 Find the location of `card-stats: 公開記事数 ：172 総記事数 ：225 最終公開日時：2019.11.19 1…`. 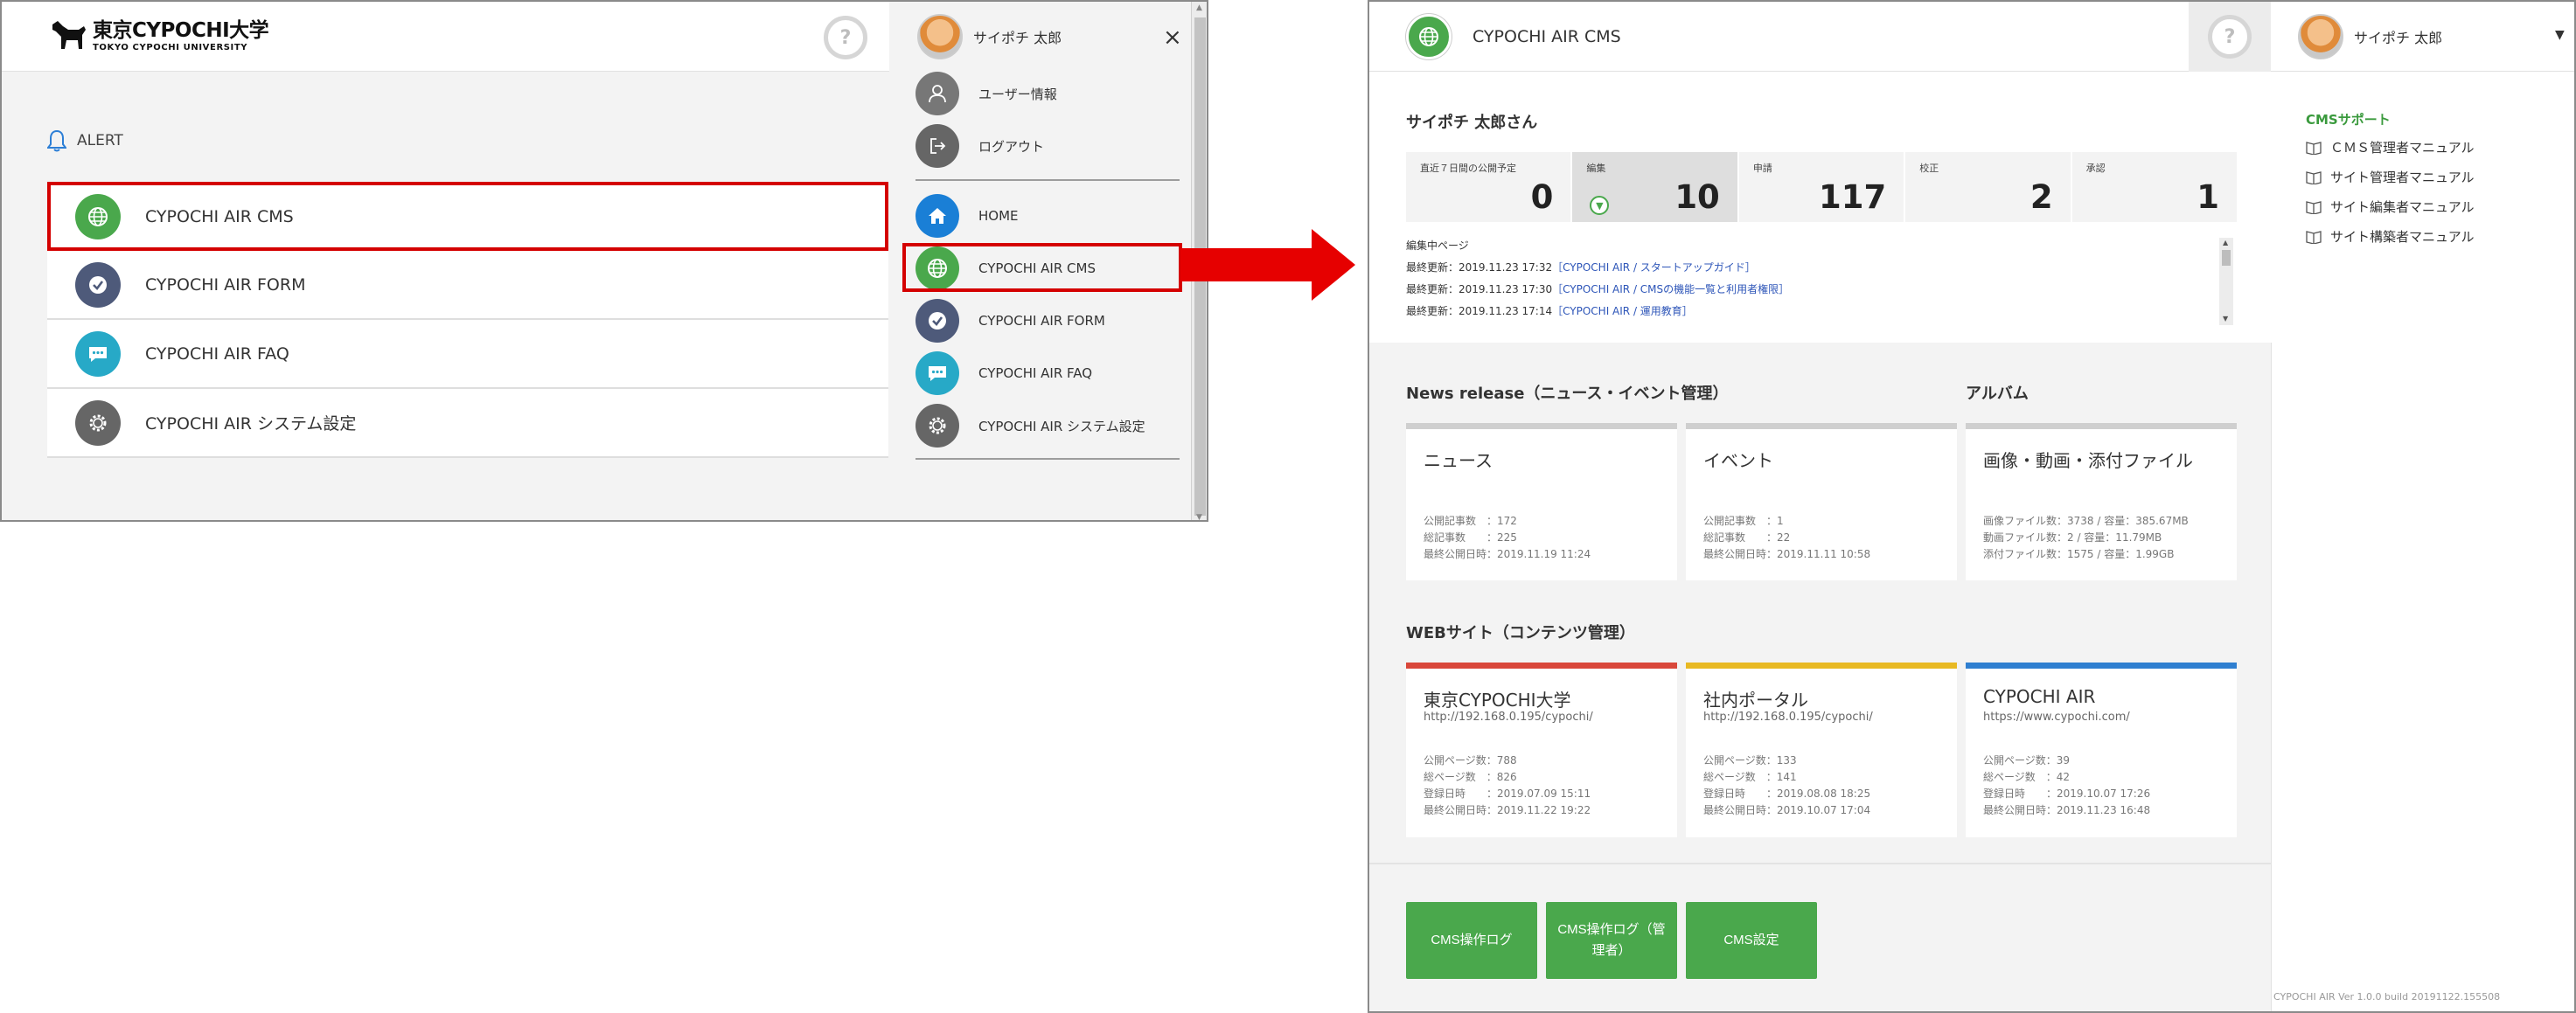

card-stats: 公開記事数 ：172 総記事数 ：225 最終公開日時：2019.11.19 1… is located at coordinates (1507, 537).